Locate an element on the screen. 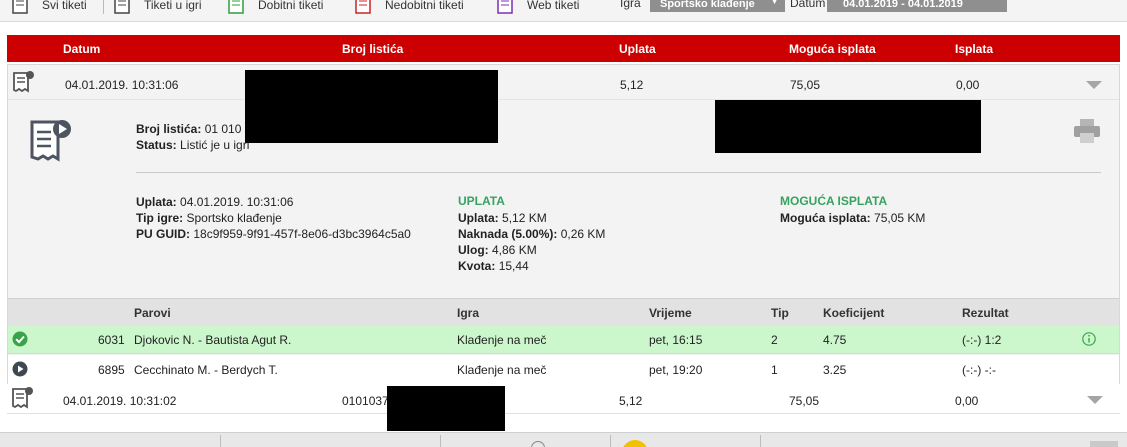  print-icon is located at coordinates (1087, 131).